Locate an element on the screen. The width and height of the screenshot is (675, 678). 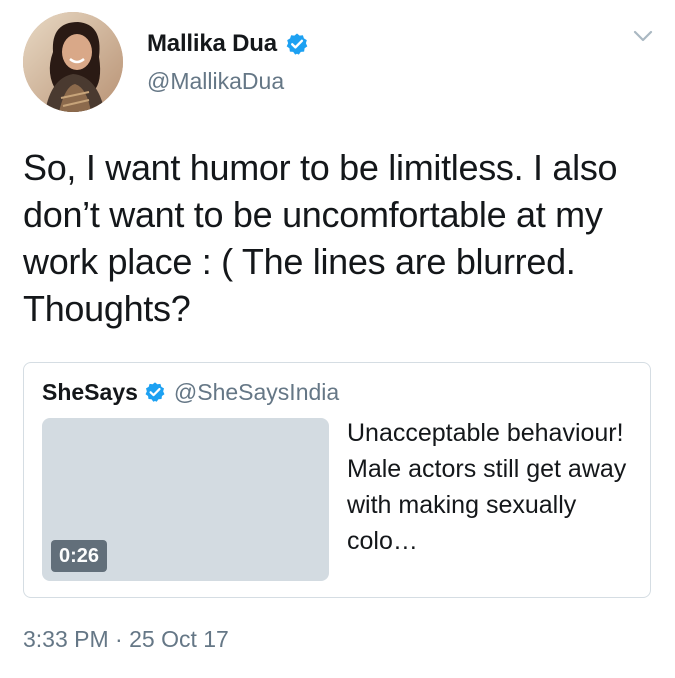
author-handle: @MallikaDua is located at coordinates (215, 81).